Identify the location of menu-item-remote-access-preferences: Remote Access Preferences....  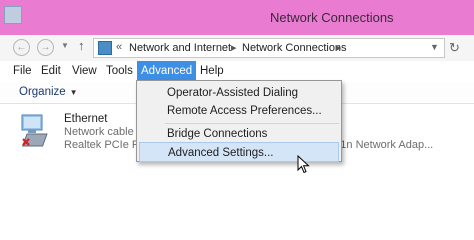
(239, 111).